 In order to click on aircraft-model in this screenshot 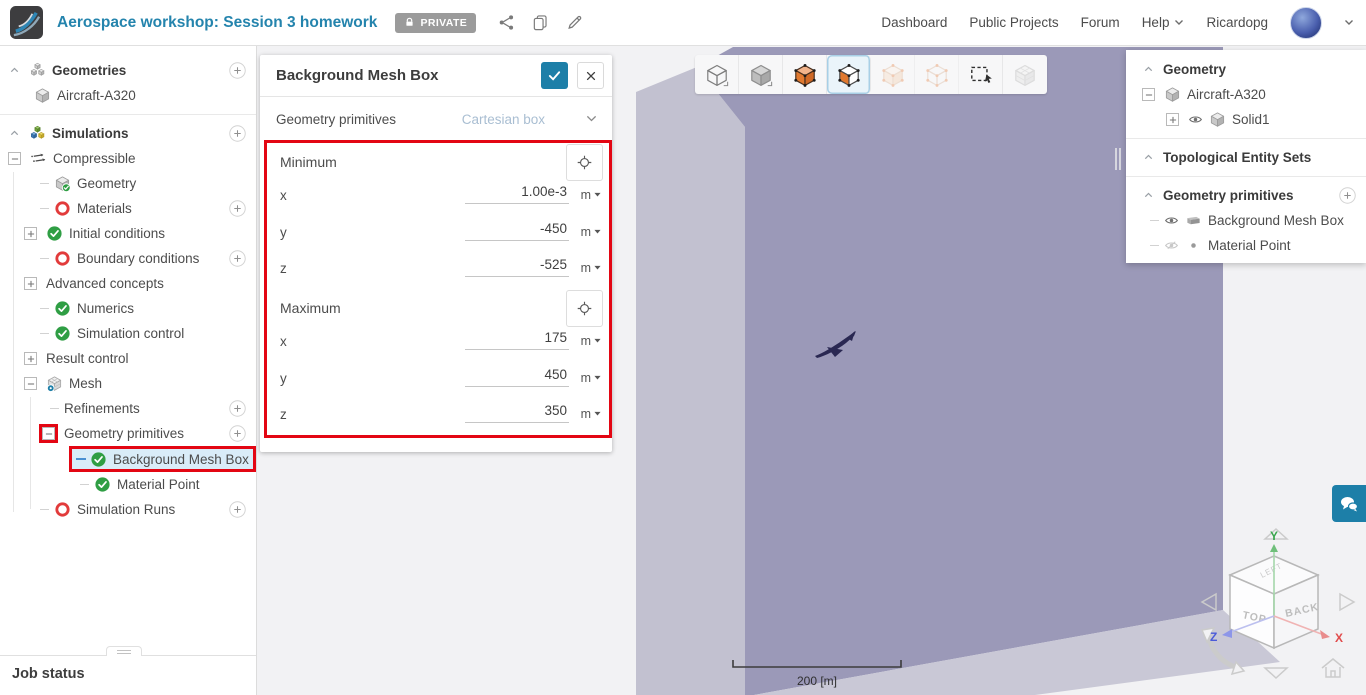, I will do `click(837, 347)`.